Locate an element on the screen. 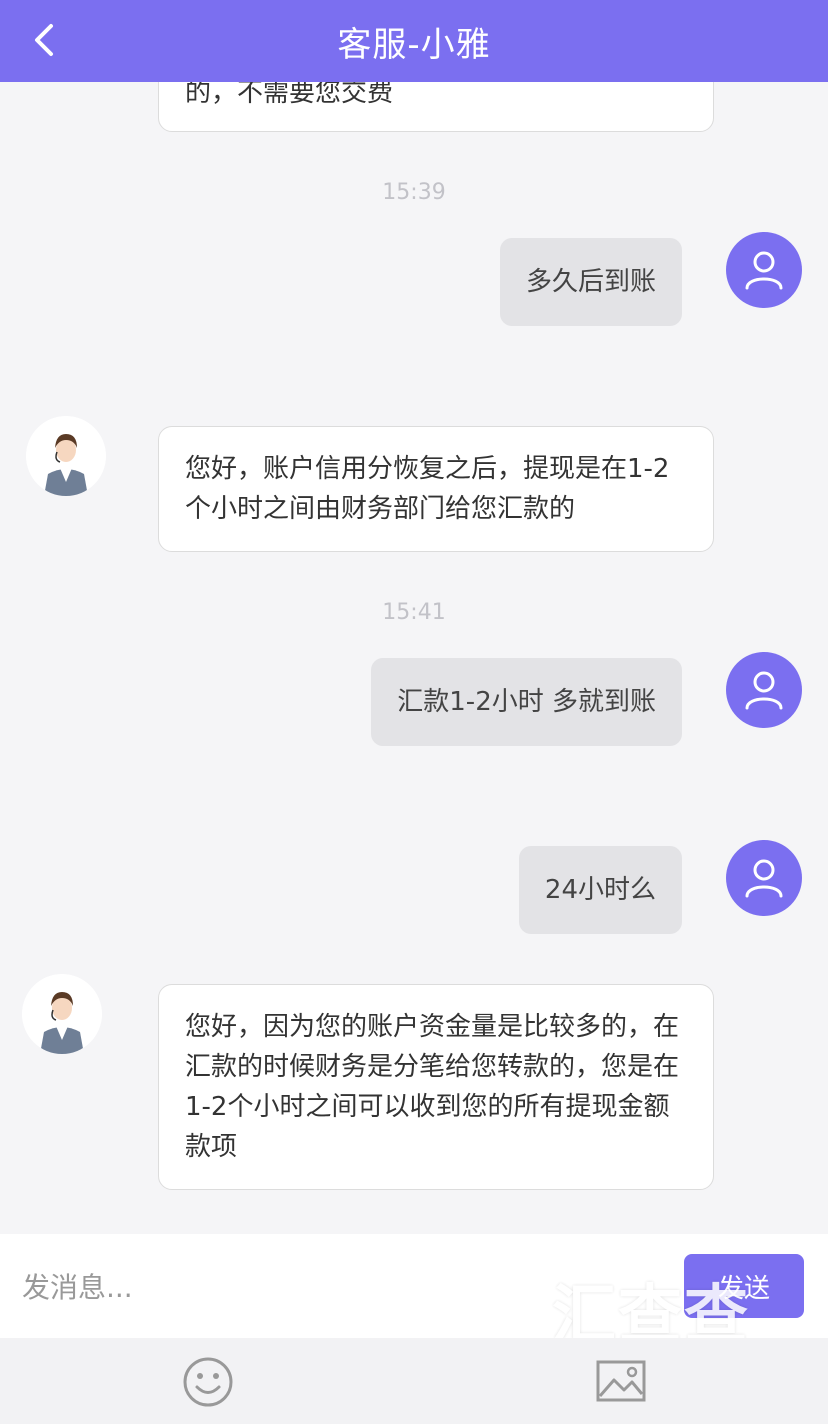 This screenshot has height=1424, width=828. page-title: 客服-小雅 is located at coordinates (414, 44).